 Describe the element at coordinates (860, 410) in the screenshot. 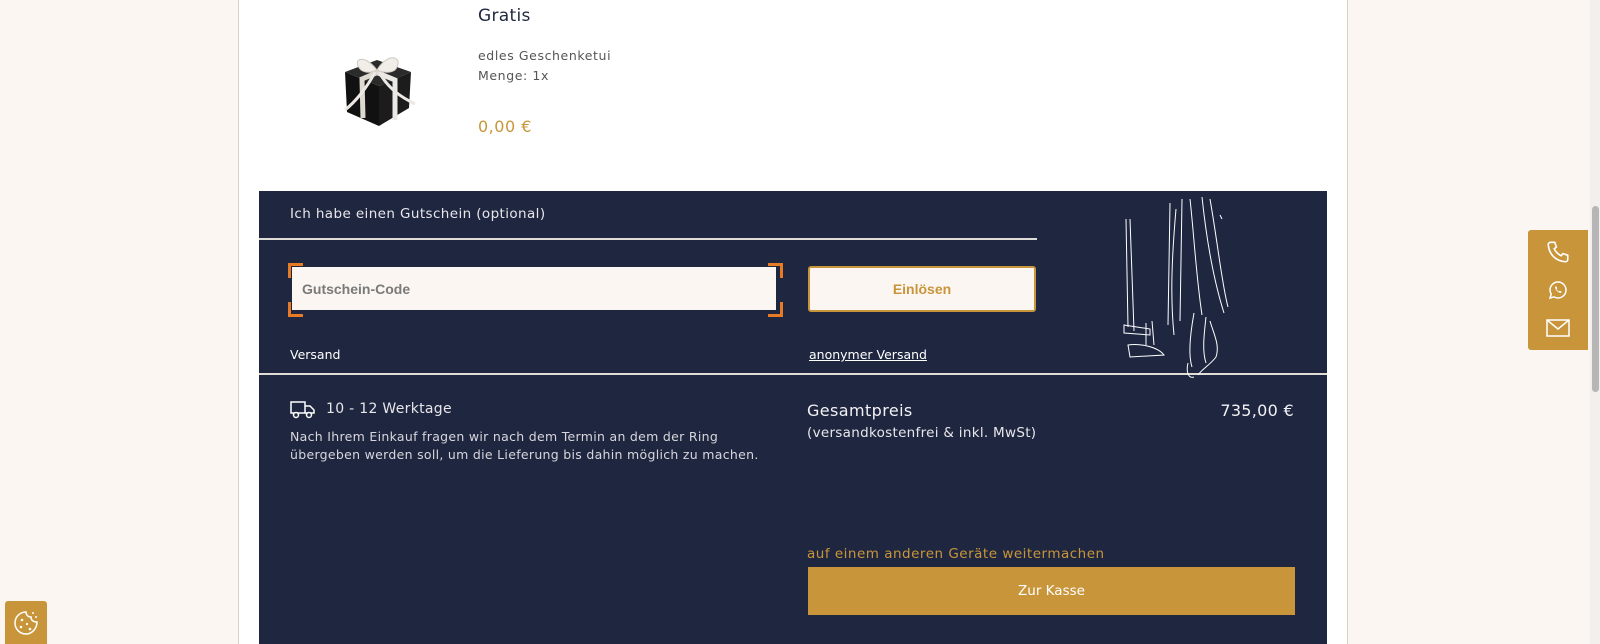

I see `total-price-label: Gesamtpreis` at that location.